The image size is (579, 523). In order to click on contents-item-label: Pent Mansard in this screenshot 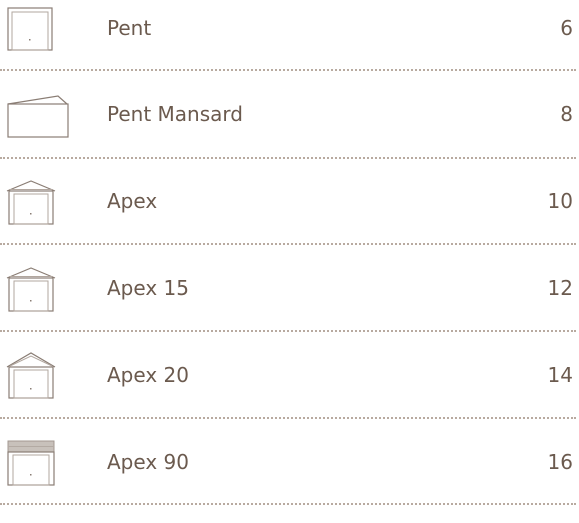, I will do `click(175, 114)`.